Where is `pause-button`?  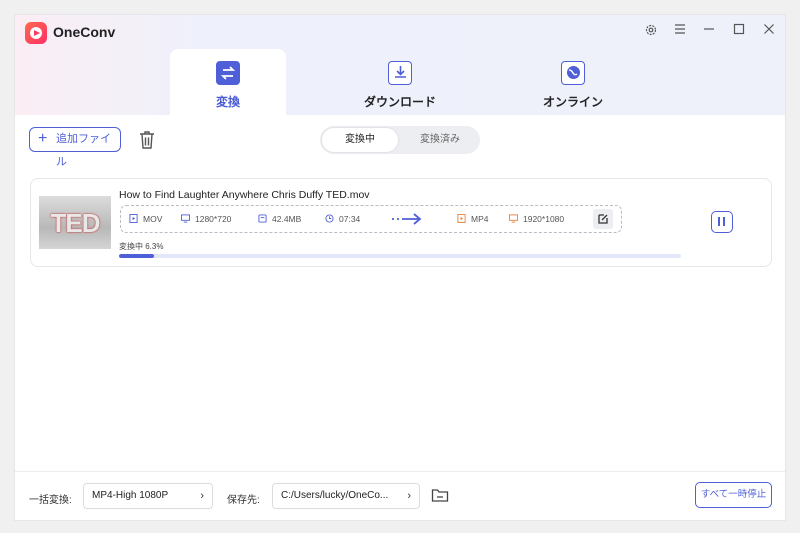 pause-button is located at coordinates (722, 222).